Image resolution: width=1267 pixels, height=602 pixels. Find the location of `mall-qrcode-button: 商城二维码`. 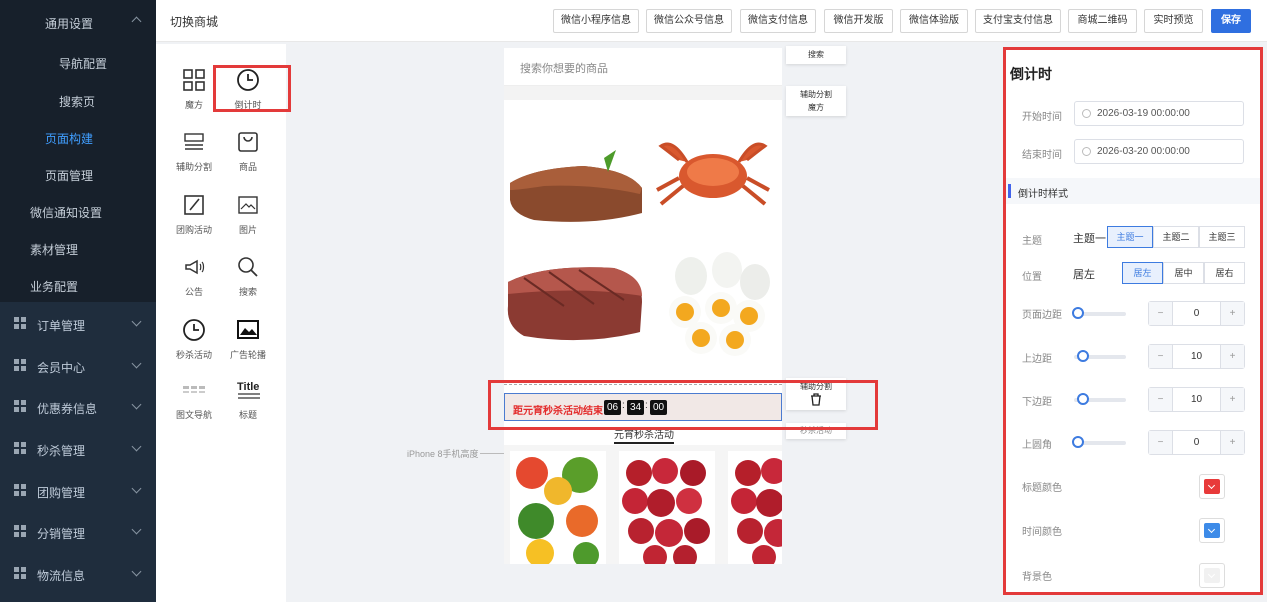

mall-qrcode-button: 商城二维码 is located at coordinates (1102, 21).